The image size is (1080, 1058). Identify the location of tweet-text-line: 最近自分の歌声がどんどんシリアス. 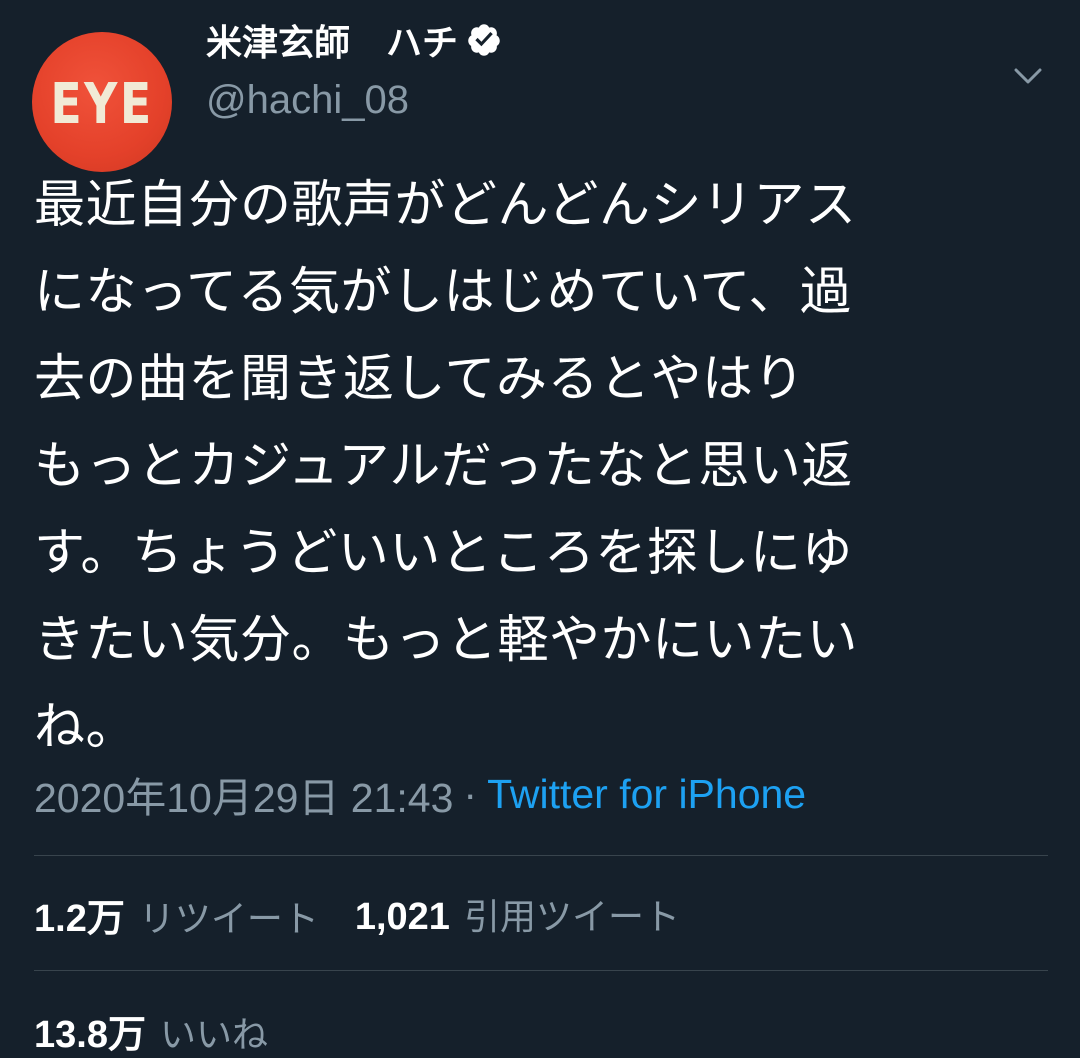
(445, 205).